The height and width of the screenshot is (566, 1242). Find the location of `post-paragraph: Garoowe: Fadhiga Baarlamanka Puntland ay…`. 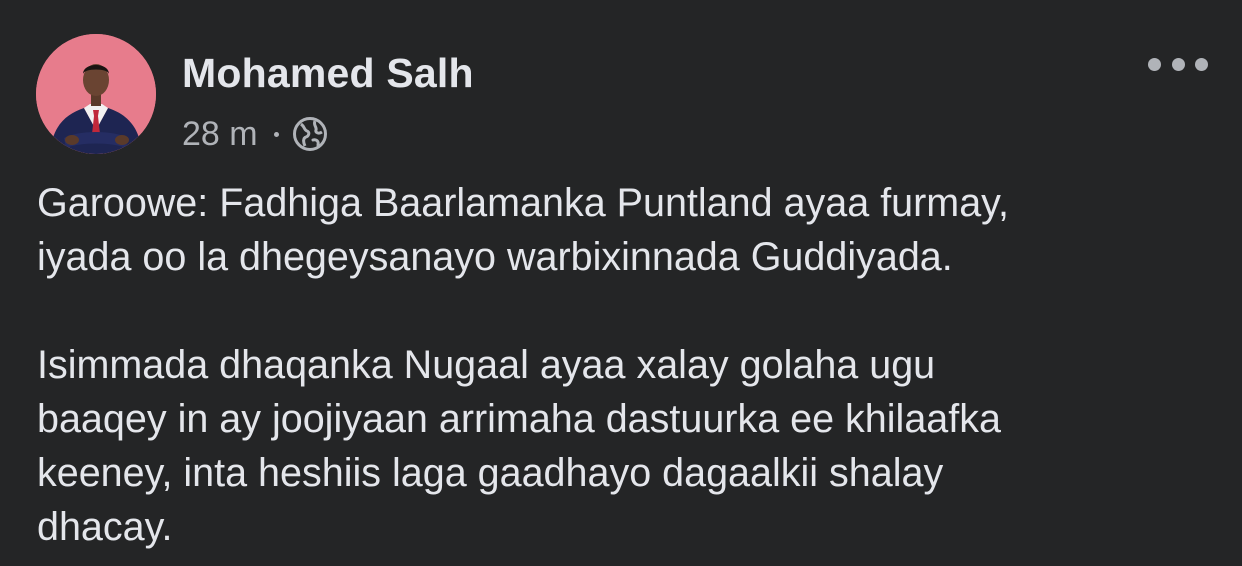

post-paragraph: Garoowe: Fadhiga Baarlamanka Puntland ay… is located at coordinates (523, 230).